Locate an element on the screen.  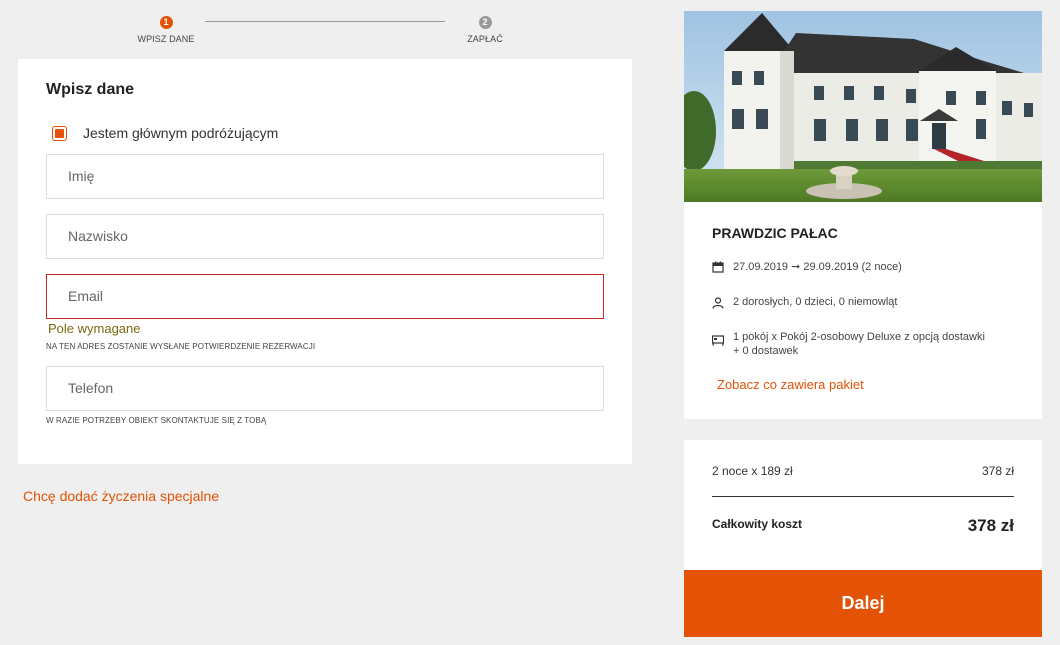
step-number: 1 is located at coordinates (166, 22).